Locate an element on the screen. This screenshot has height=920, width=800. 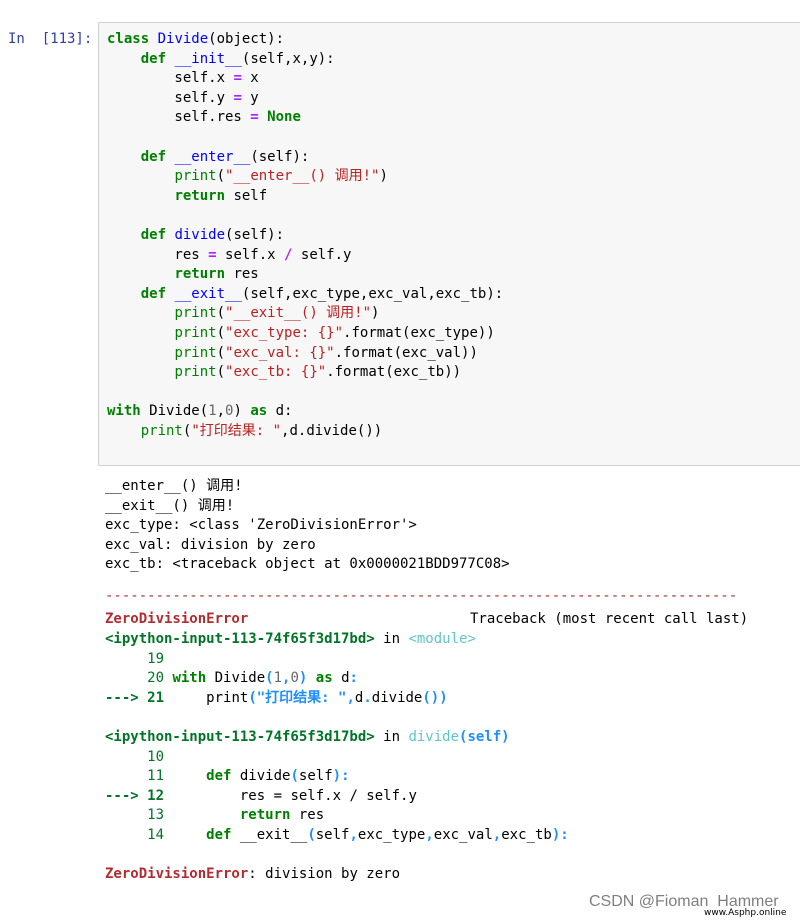
stdout-line: exc_val: division by zero is located at coordinates (210, 544).